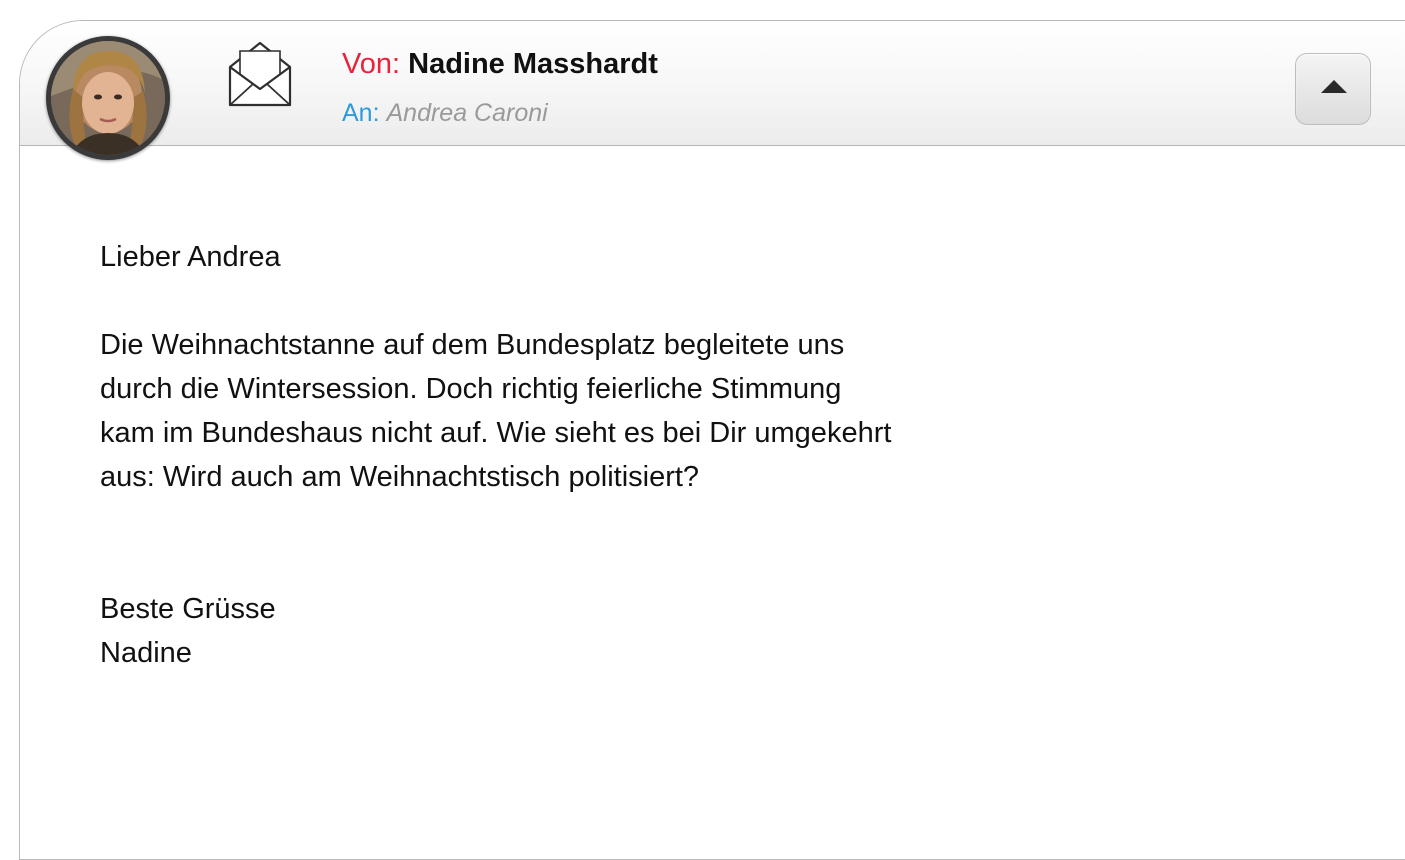 Image resolution: width=1405 pixels, height=860 pixels. Describe the element at coordinates (533, 64) in the screenshot. I see `sender-name: Nadine Masshardt` at that location.